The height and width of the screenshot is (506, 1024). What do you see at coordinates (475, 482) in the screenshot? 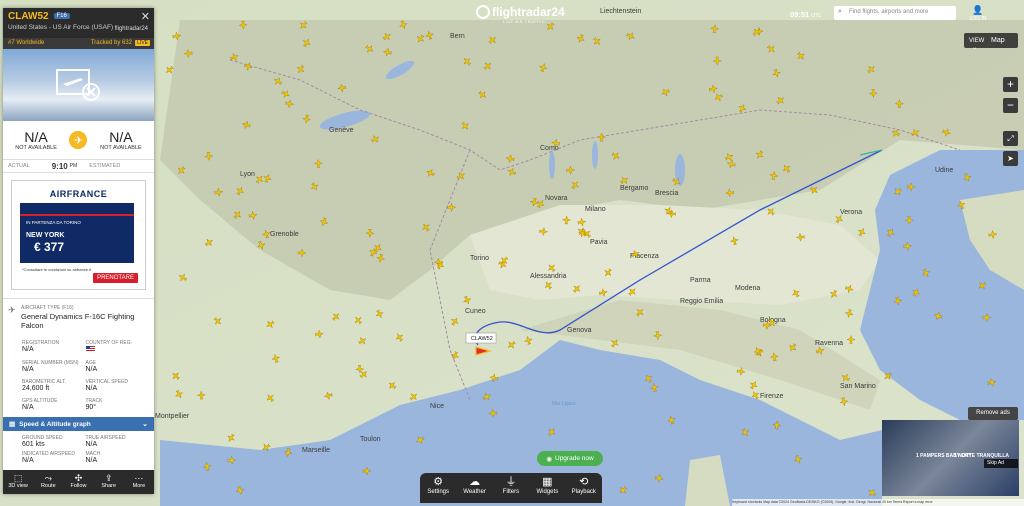
I see `weather-icon: ☁` at bounding box center [475, 482].